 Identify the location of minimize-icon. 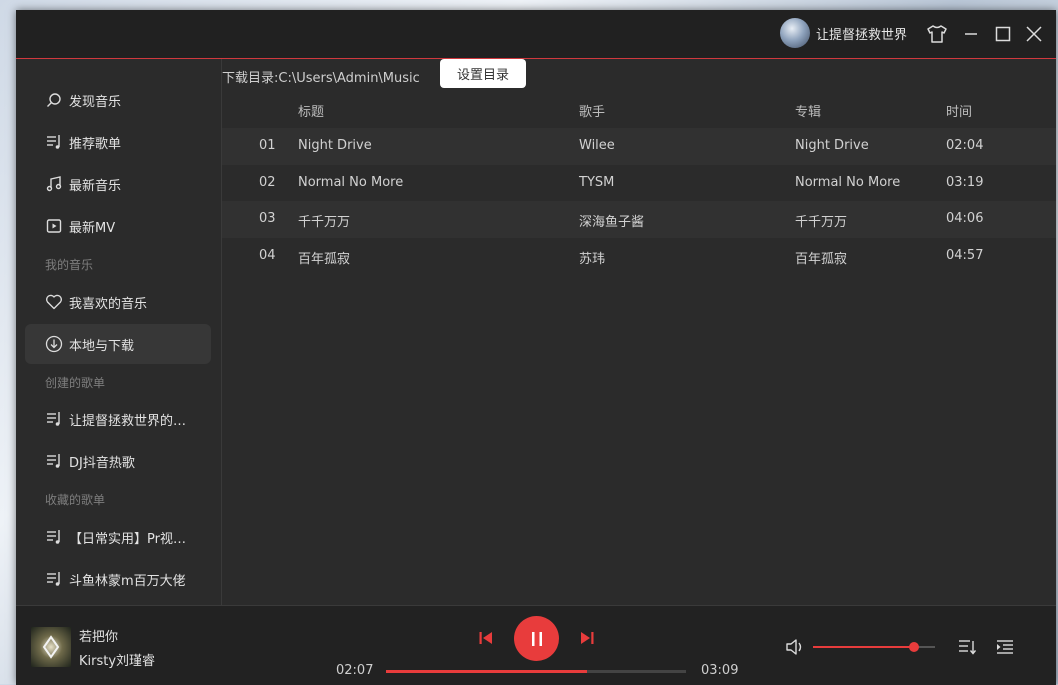
(971, 34).